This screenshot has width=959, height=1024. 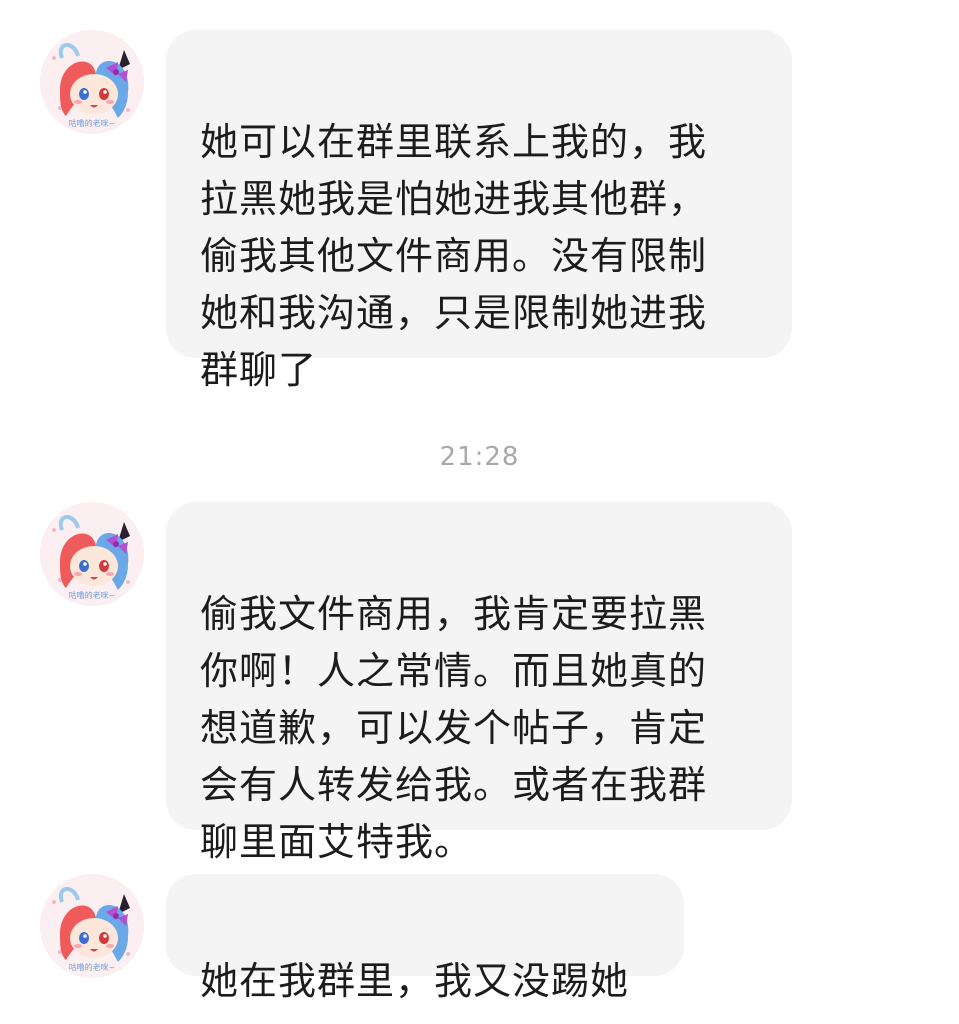 What do you see at coordinates (479, 457) in the screenshot?
I see `message-timestamp: 21:28` at bounding box center [479, 457].